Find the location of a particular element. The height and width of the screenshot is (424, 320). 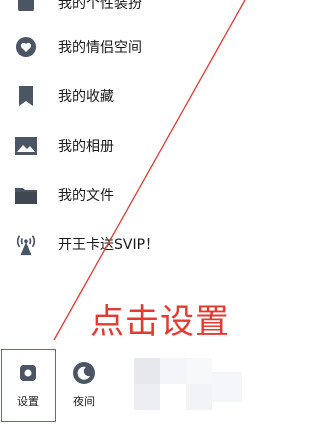

settings-button: 设置 is located at coordinates (28, 390).